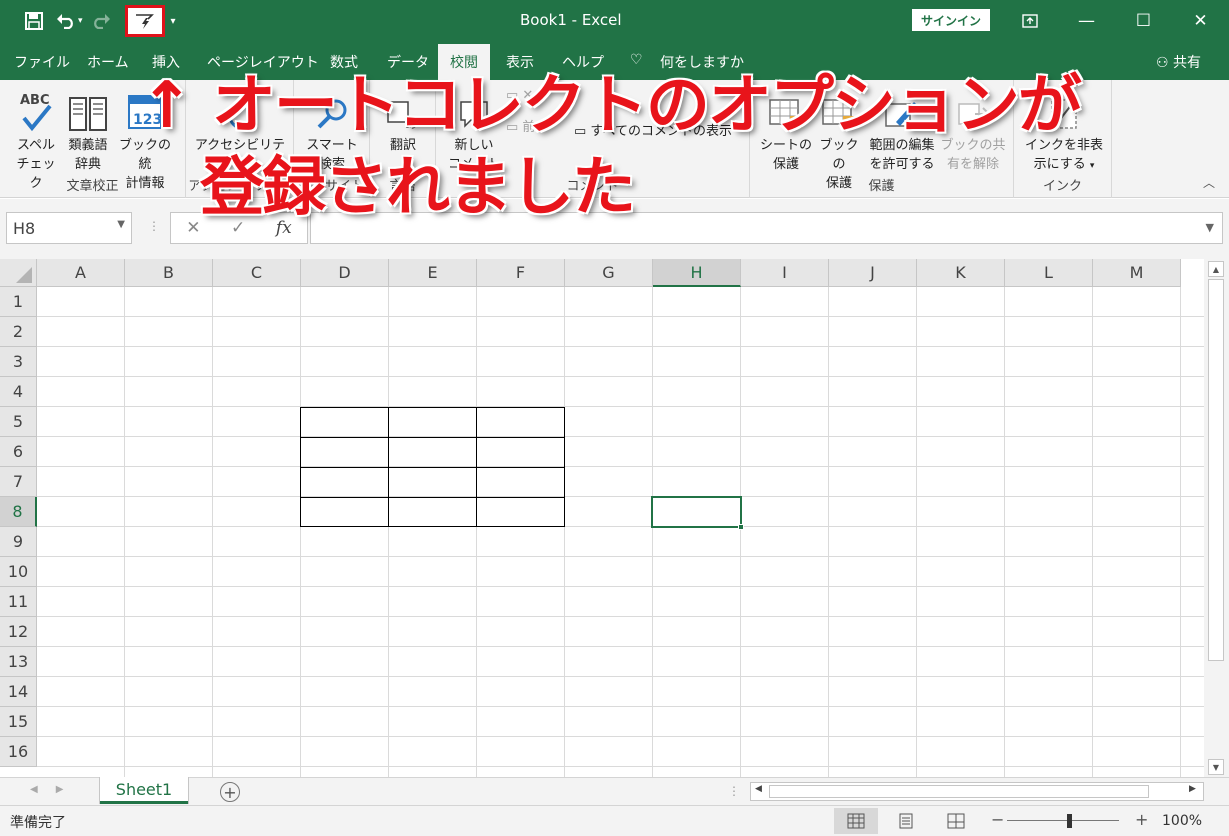 This screenshot has width=1229, height=836. What do you see at coordinates (418, 188) in the screenshot?
I see `annotation-line-2: 登録されました` at bounding box center [418, 188].